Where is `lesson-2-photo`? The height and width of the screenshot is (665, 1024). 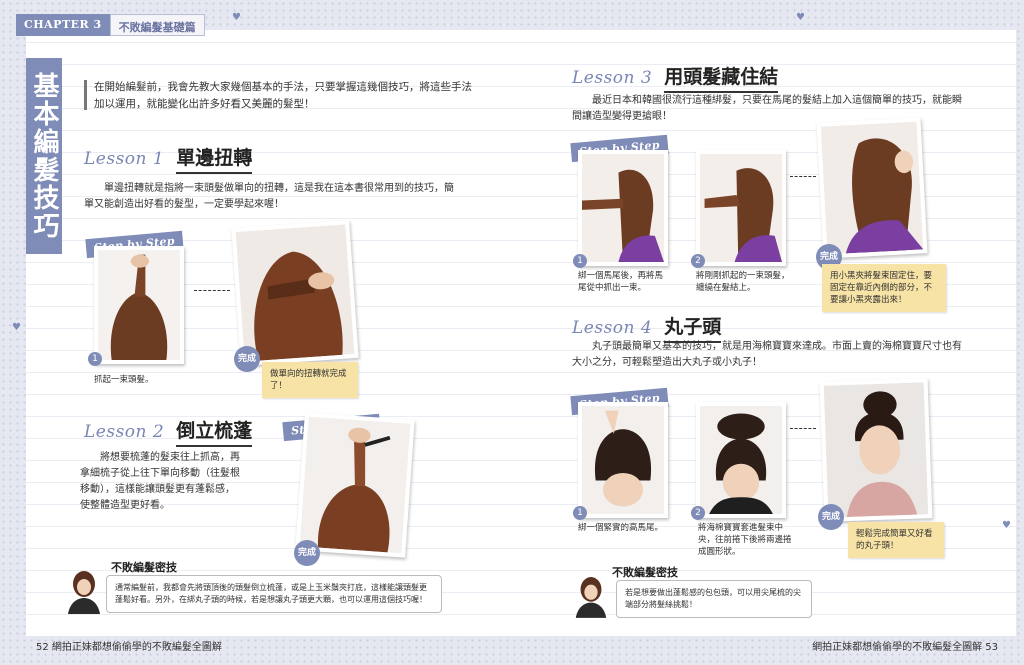 lesson-2-photo is located at coordinates (355, 485).